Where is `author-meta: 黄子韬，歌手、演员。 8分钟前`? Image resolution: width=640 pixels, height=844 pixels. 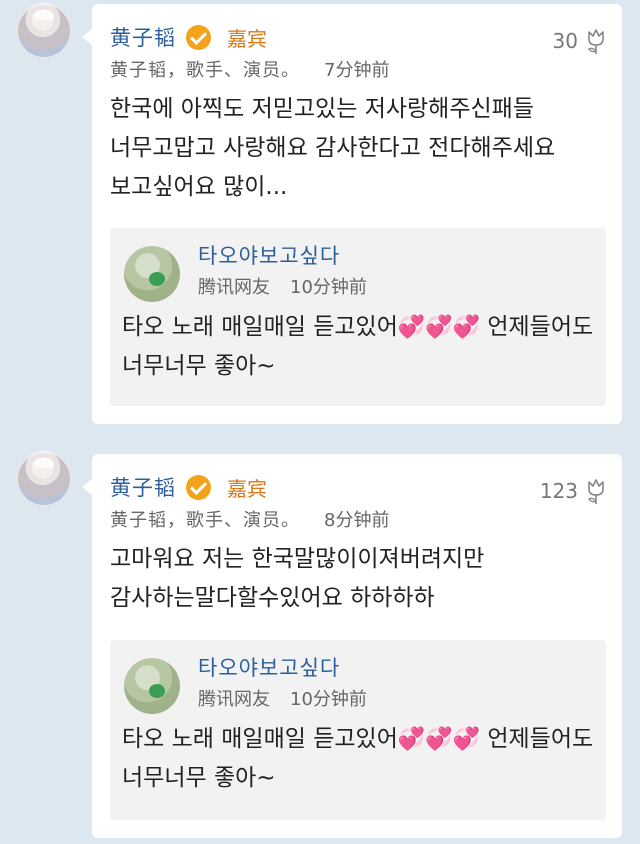
author-meta: 黄子韬，歌手、演员。 8分钟前 is located at coordinates (249, 519).